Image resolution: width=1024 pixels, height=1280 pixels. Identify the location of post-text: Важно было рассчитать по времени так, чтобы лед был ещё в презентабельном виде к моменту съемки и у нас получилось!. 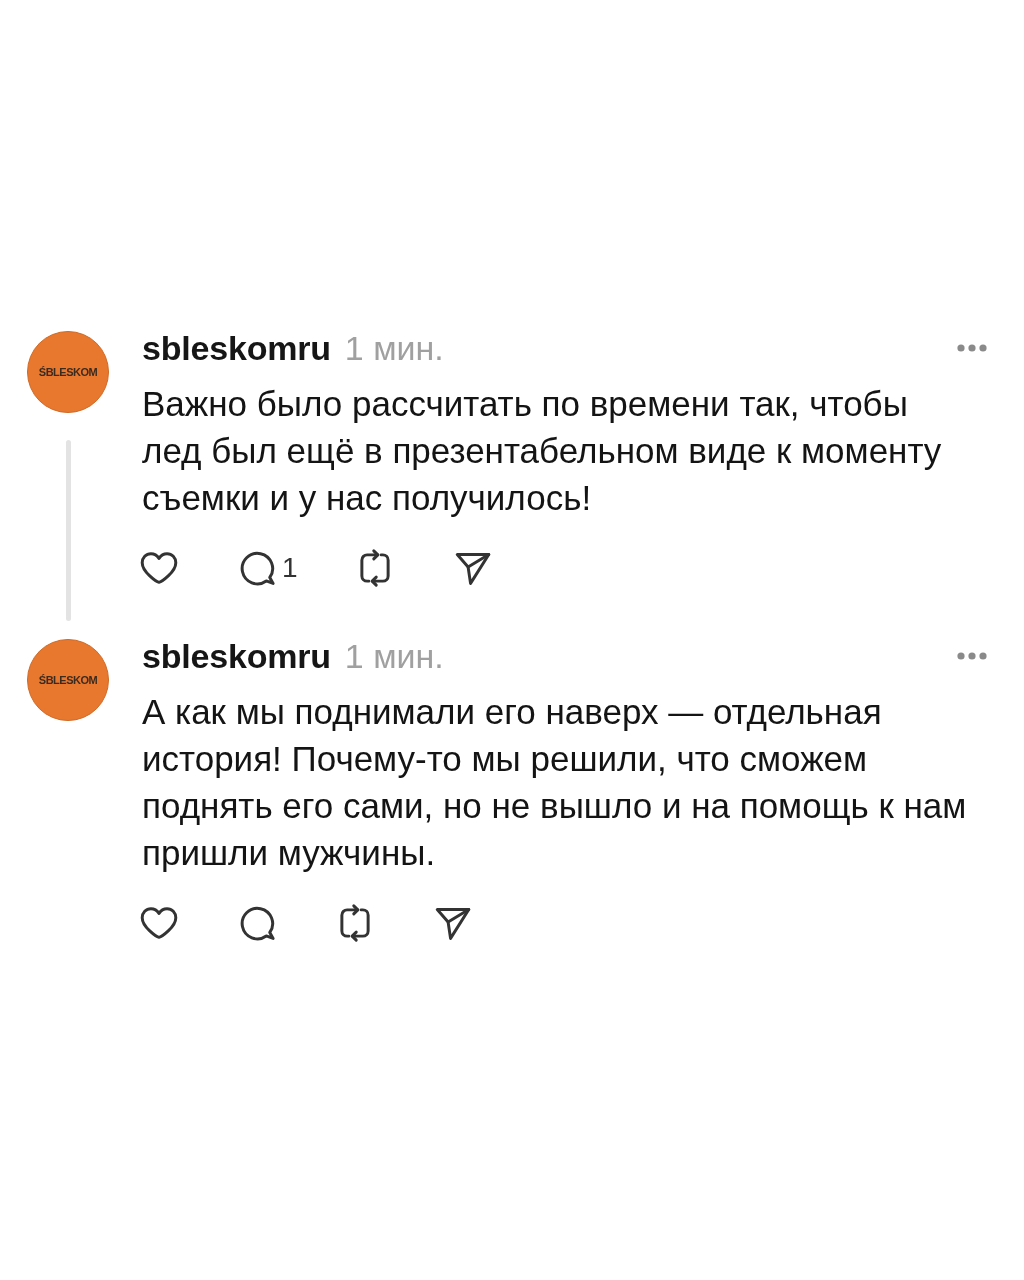
(542, 451).